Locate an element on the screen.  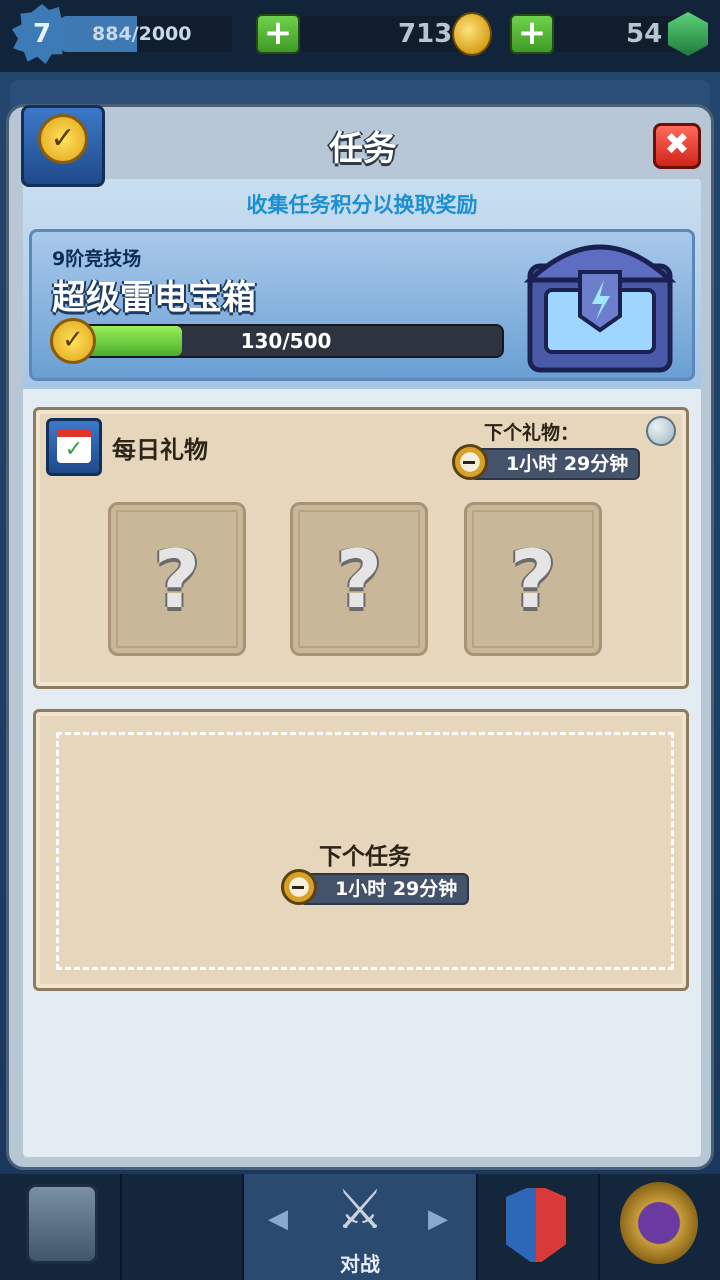
nav-tab-tournament is located at coordinates (660, 1227).